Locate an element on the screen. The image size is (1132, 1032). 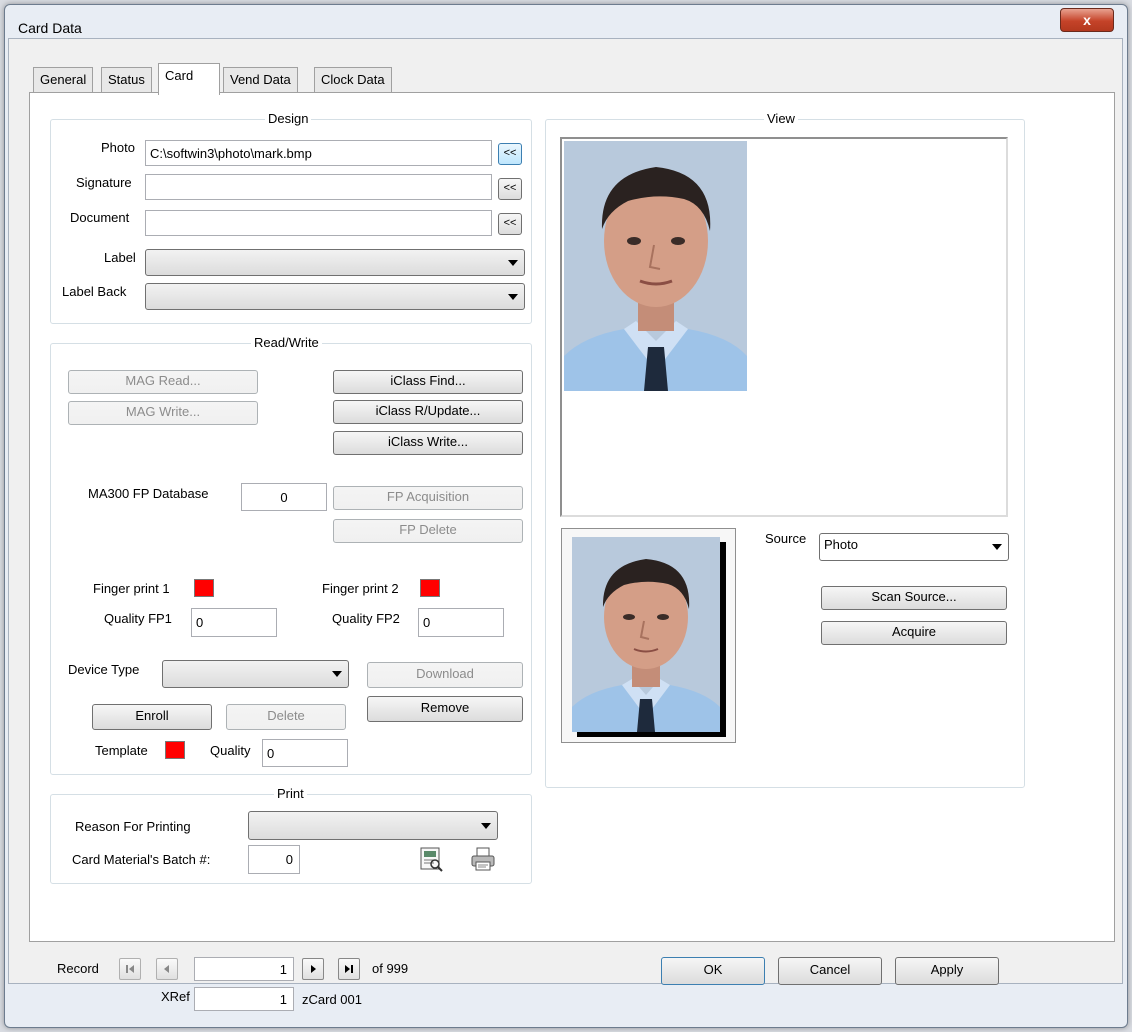
template-label: Template is located at coordinates (121, 750).